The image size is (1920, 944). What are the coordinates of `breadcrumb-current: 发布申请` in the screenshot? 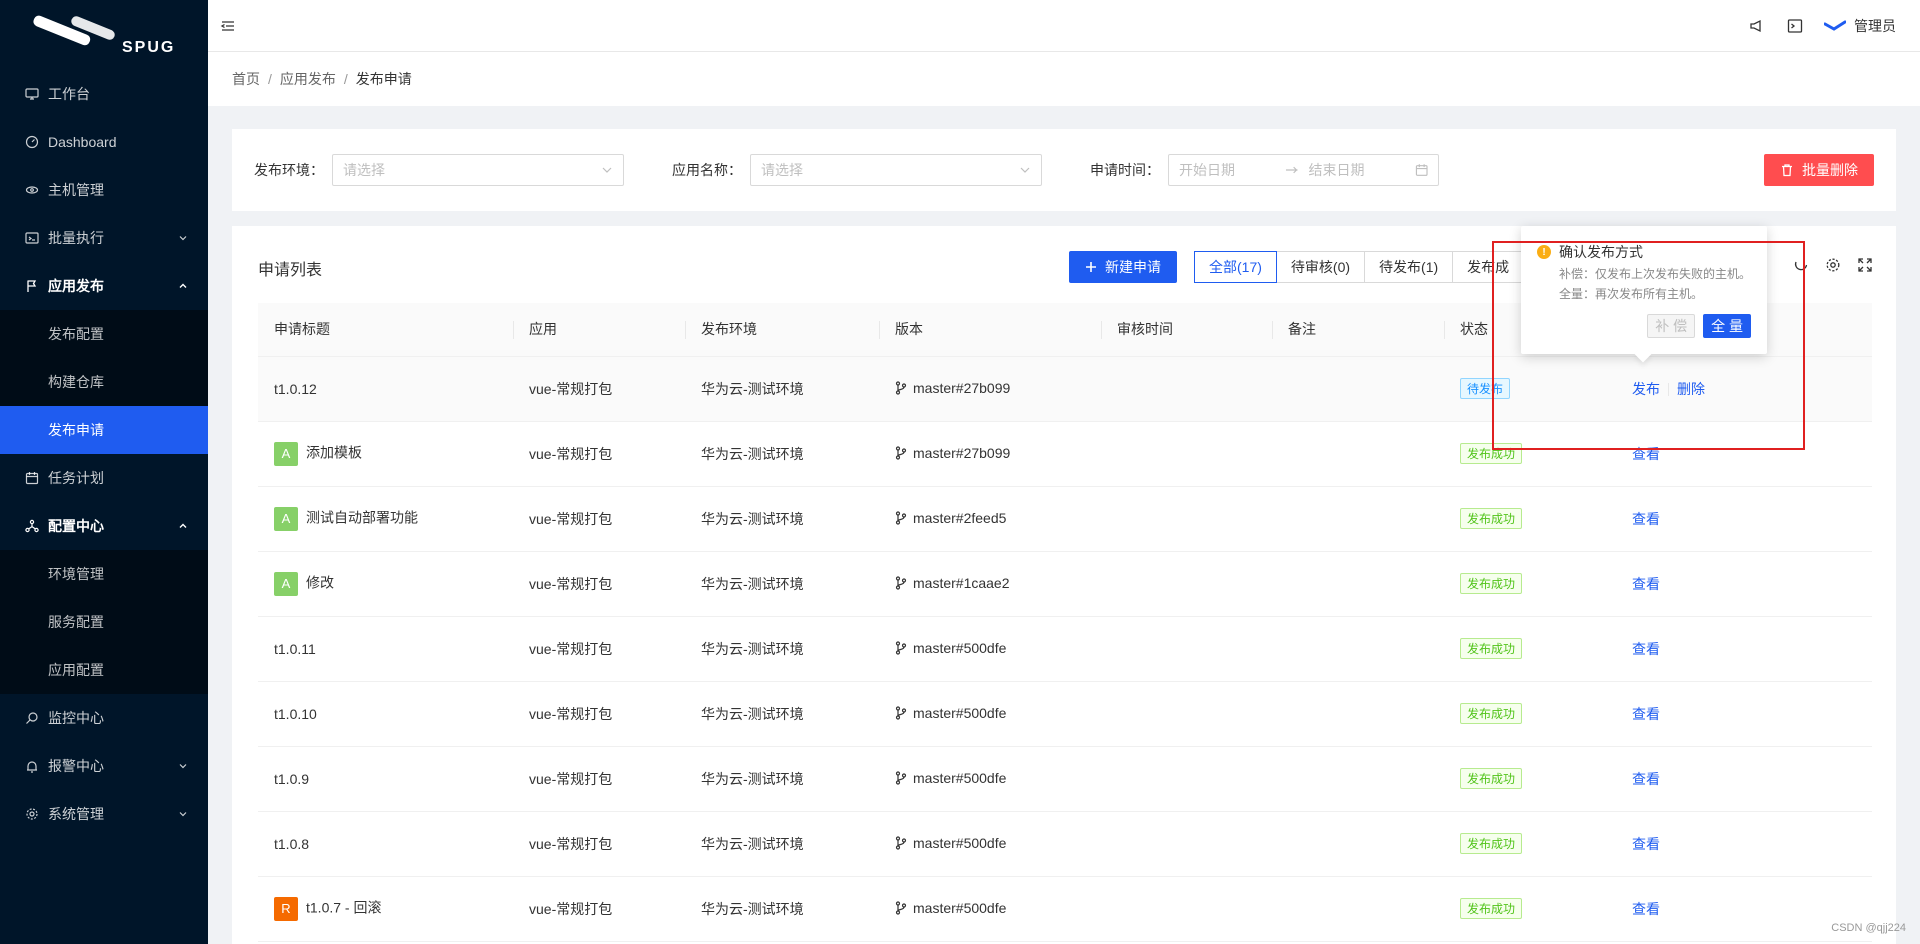 It's located at (383, 79).